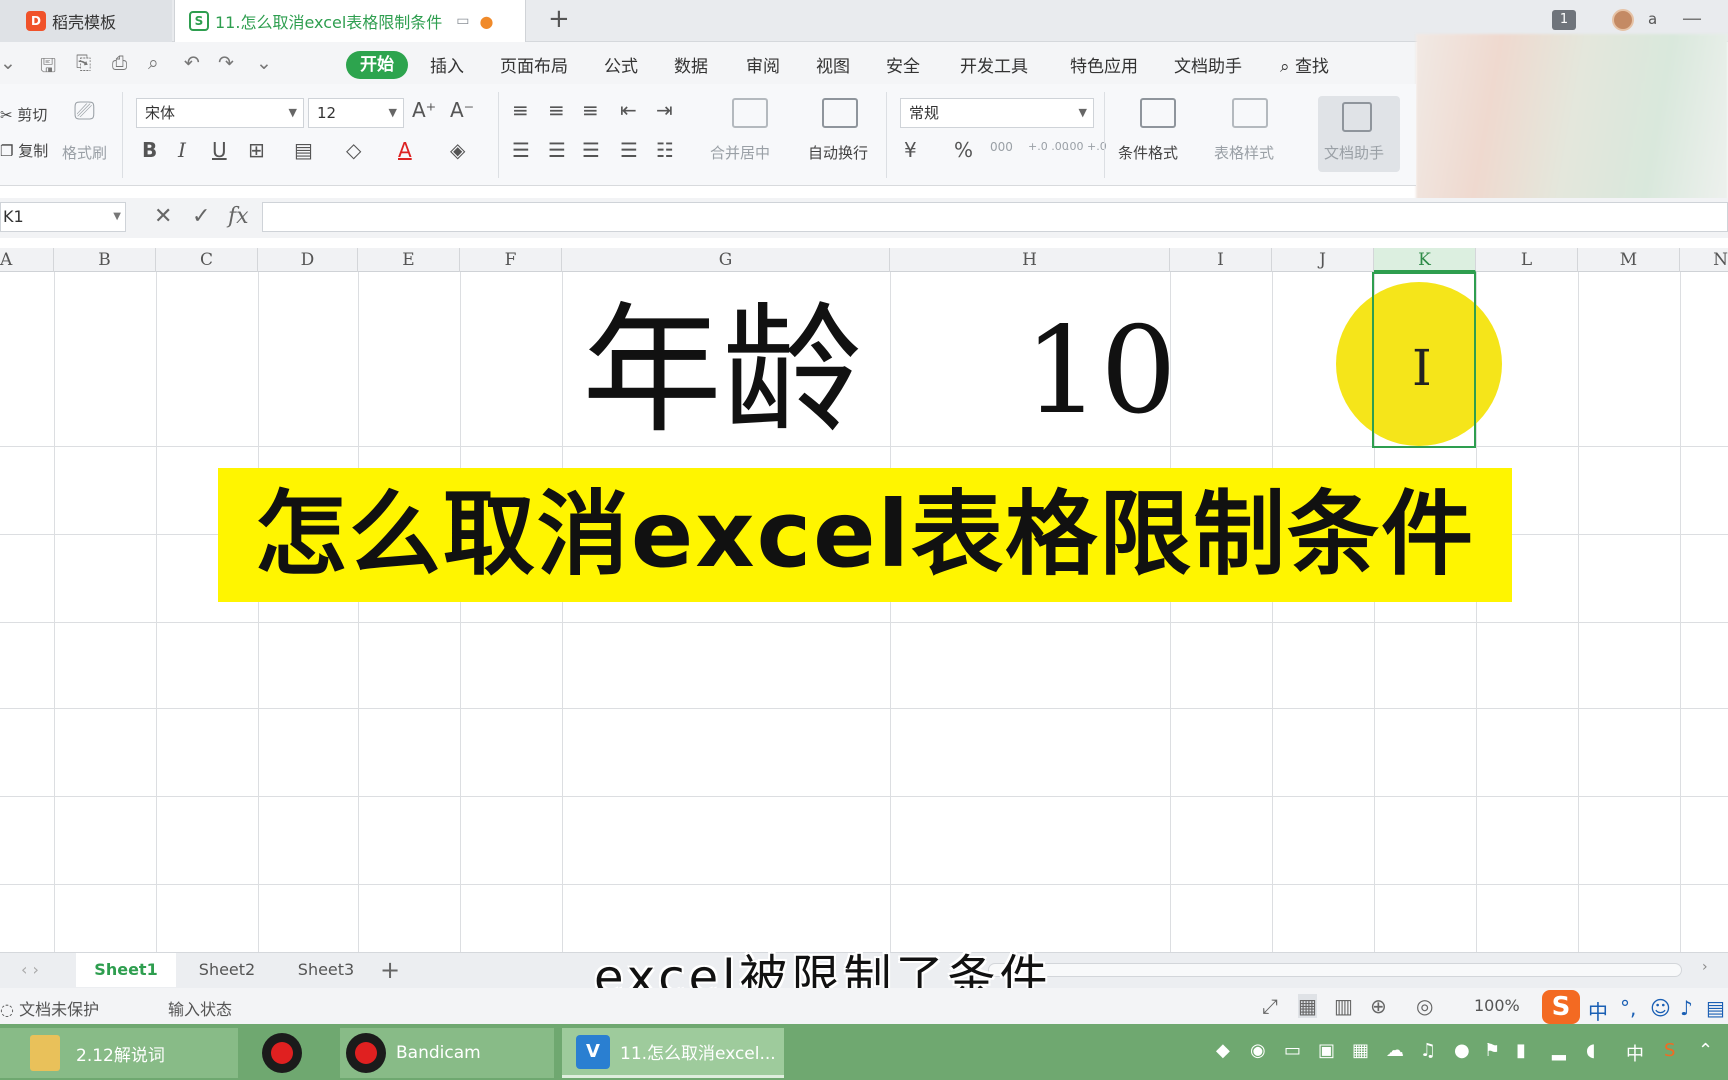  What do you see at coordinates (1686, 1008) in the screenshot?
I see `ime-voice-icon: ♪` at bounding box center [1686, 1008].